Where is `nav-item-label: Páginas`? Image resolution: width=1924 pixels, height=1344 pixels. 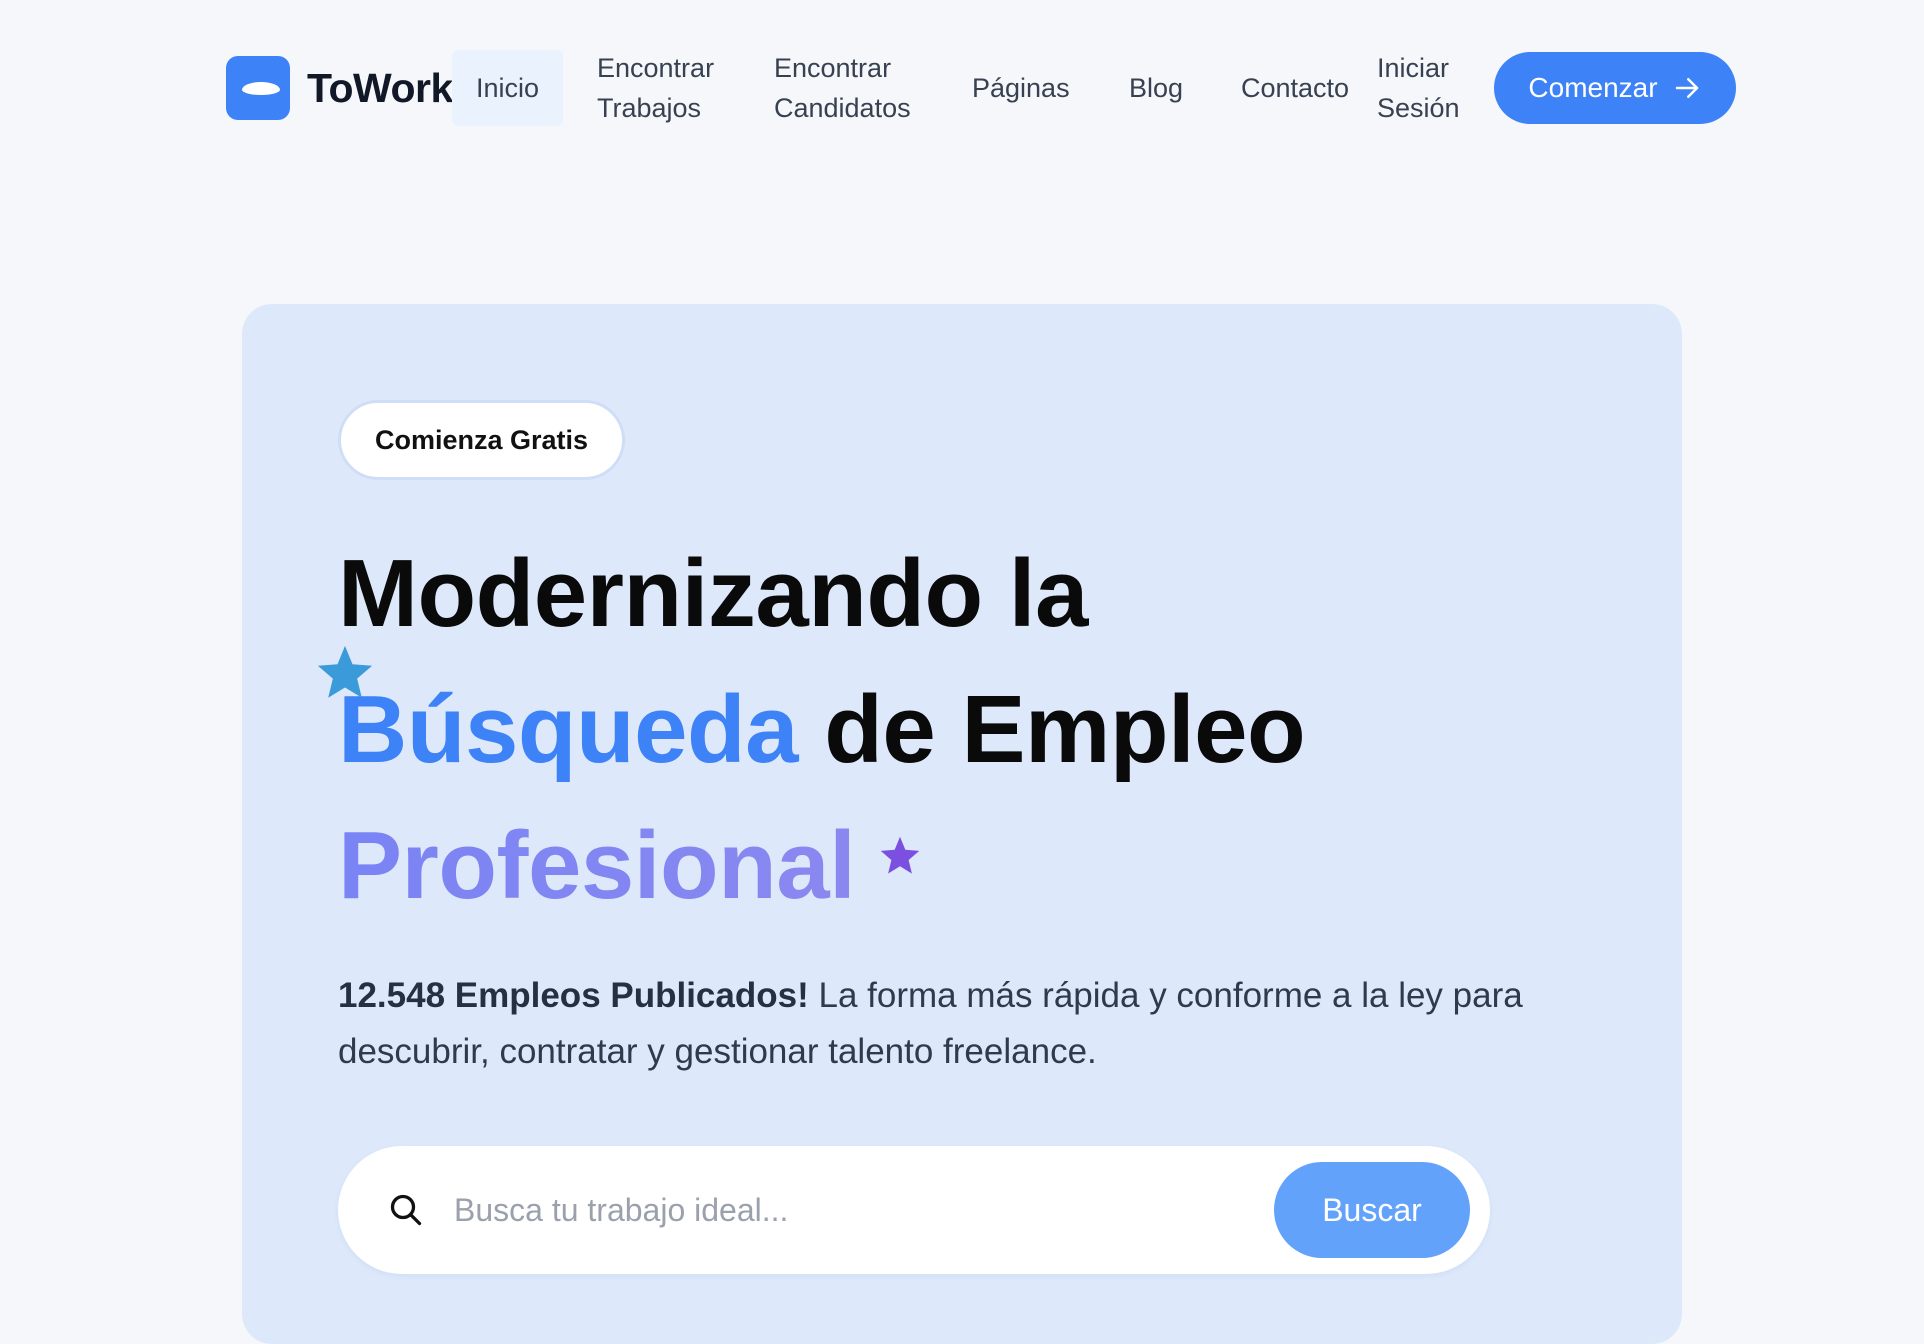 nav-item-label: Páginas is located at coordinates (1021, 88).